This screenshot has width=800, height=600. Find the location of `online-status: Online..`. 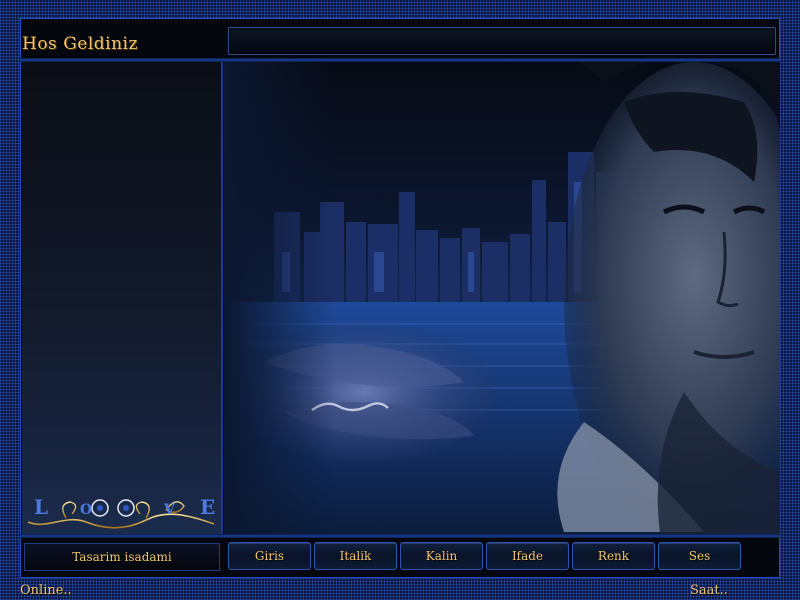

online-status: Online.. is located at coordinates (46, 590).